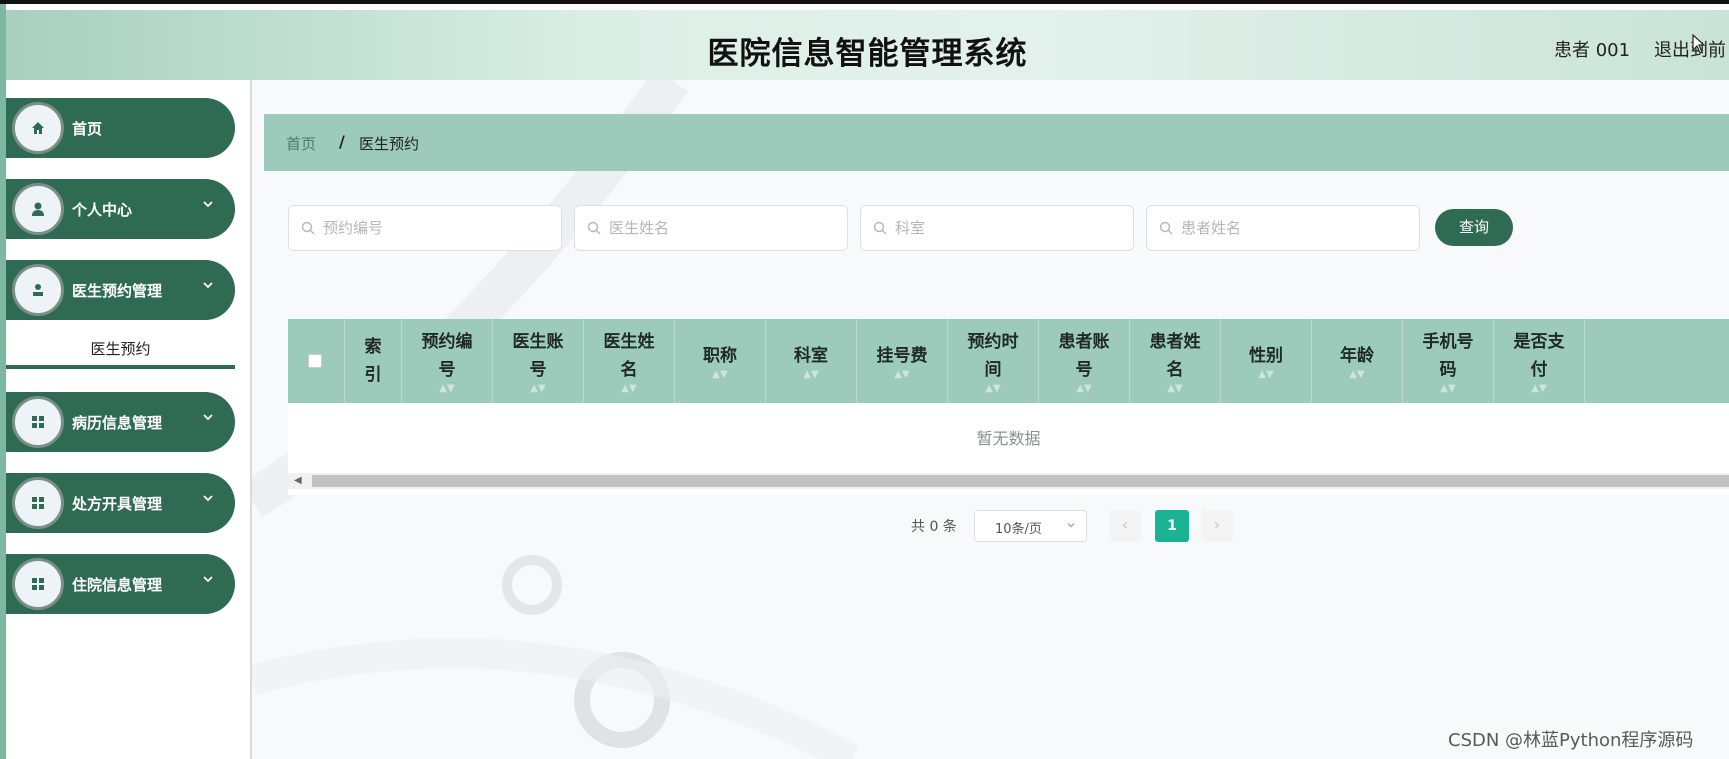  I want to click on next-page-button: ›, so click(1217, 526).